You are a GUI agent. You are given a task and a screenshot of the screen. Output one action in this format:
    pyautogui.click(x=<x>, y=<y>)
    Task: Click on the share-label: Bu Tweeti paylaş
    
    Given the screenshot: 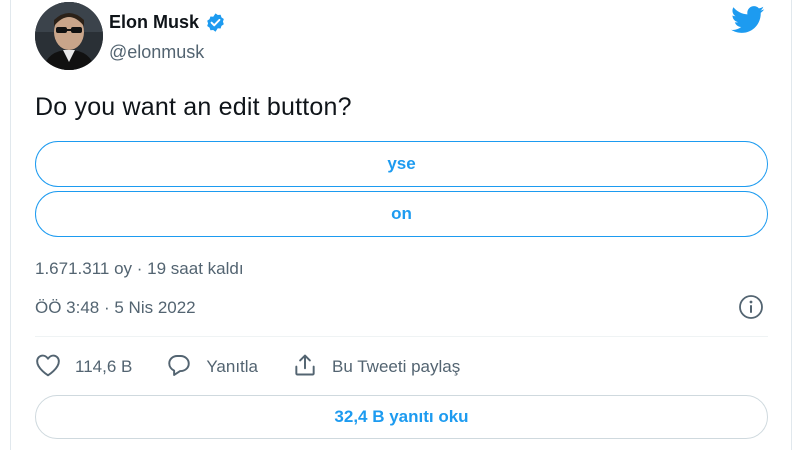 What is the action you would take?
    pyautogui.click(x=396, y=366)
    